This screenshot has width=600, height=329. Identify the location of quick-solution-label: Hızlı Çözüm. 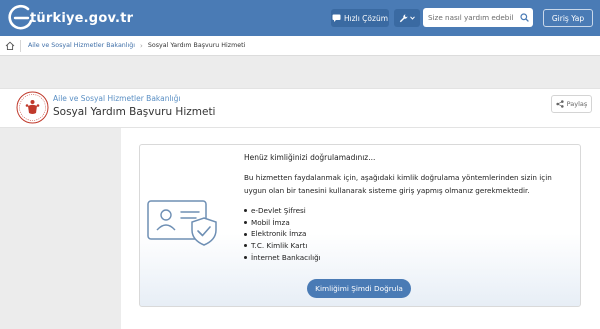
(366, 18).